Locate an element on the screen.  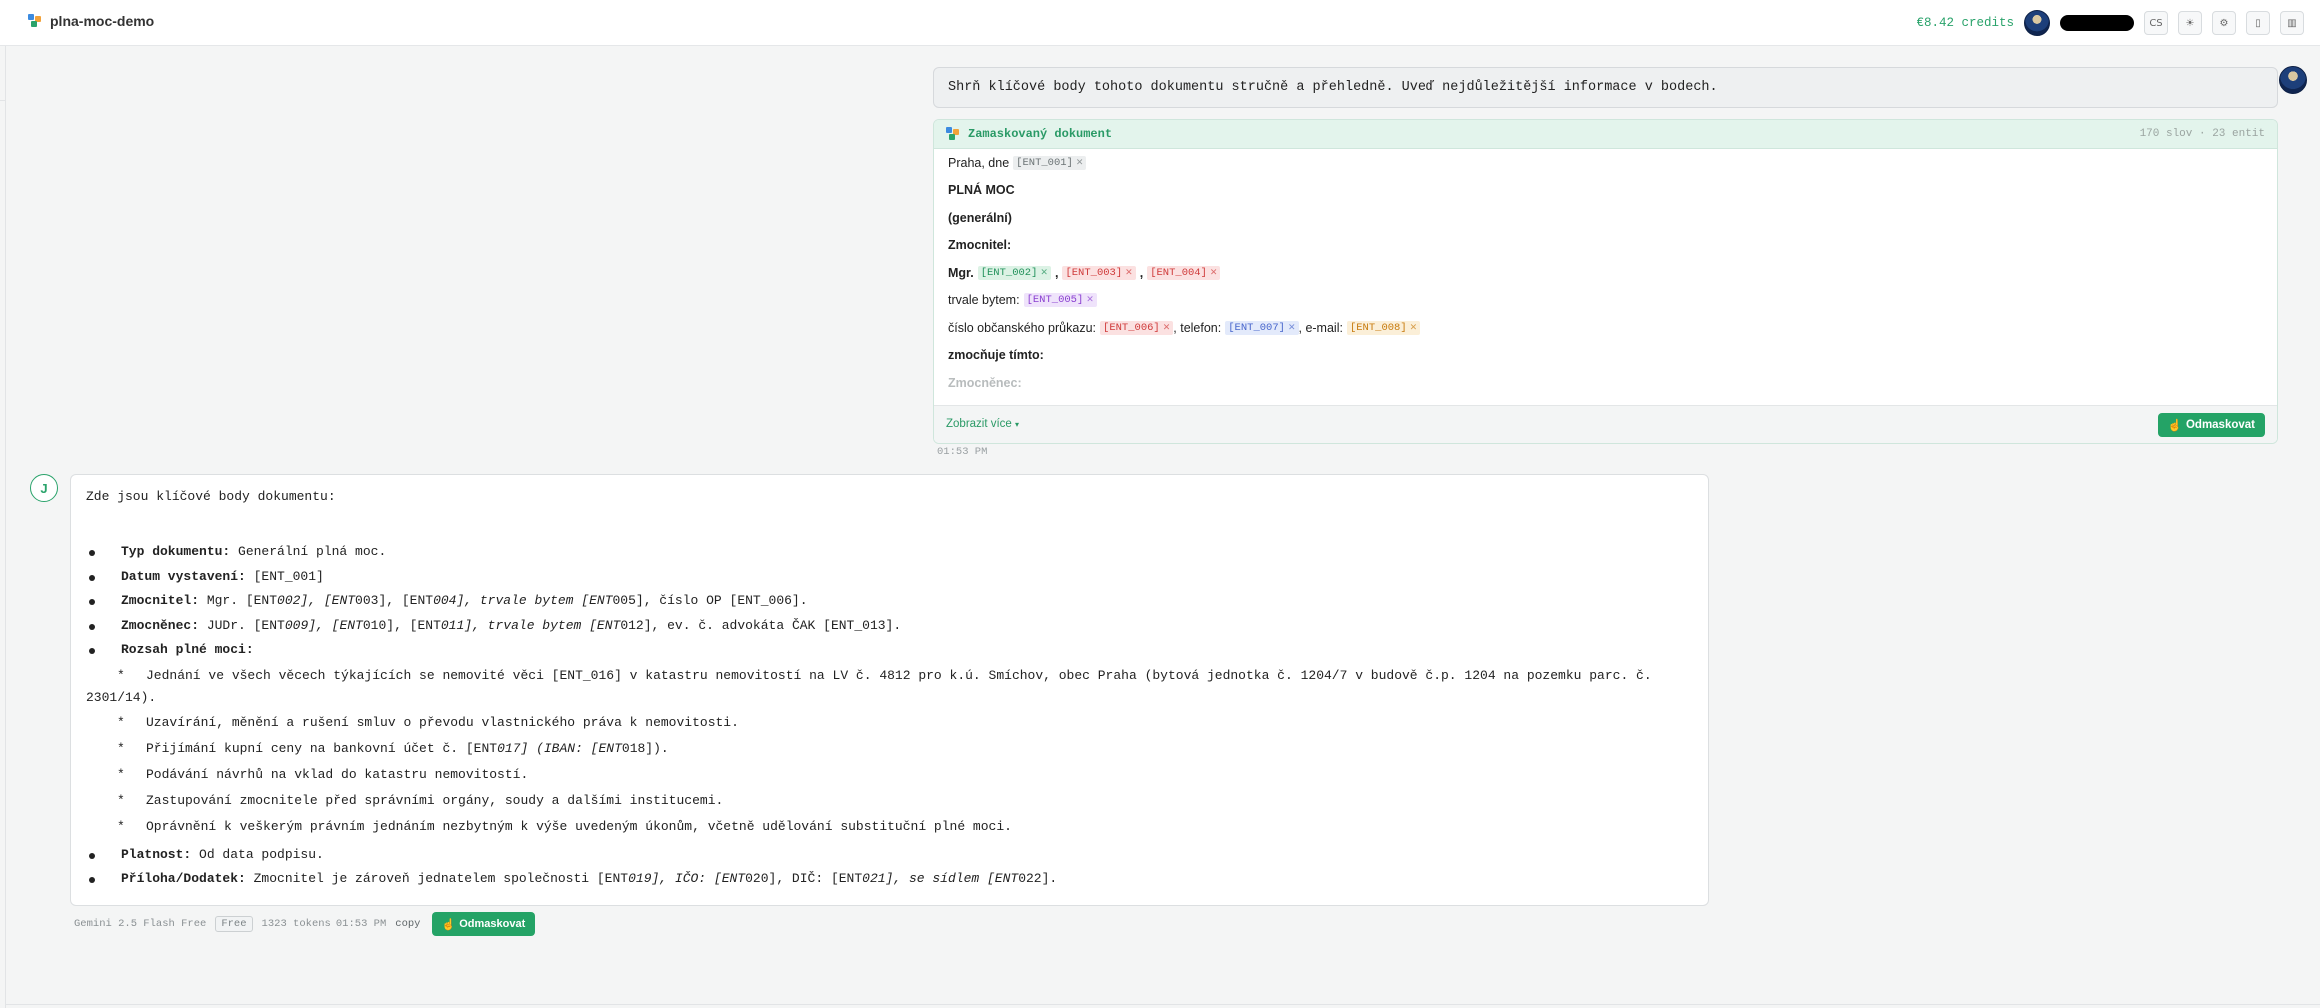
item-label: Zmocněnec: is located at coordinates (160, 625).